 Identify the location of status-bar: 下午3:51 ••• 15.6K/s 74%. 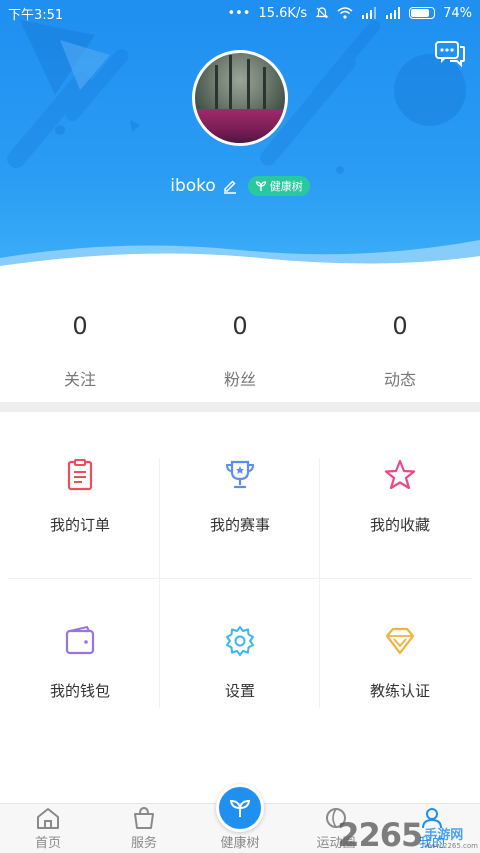
(240, 13).